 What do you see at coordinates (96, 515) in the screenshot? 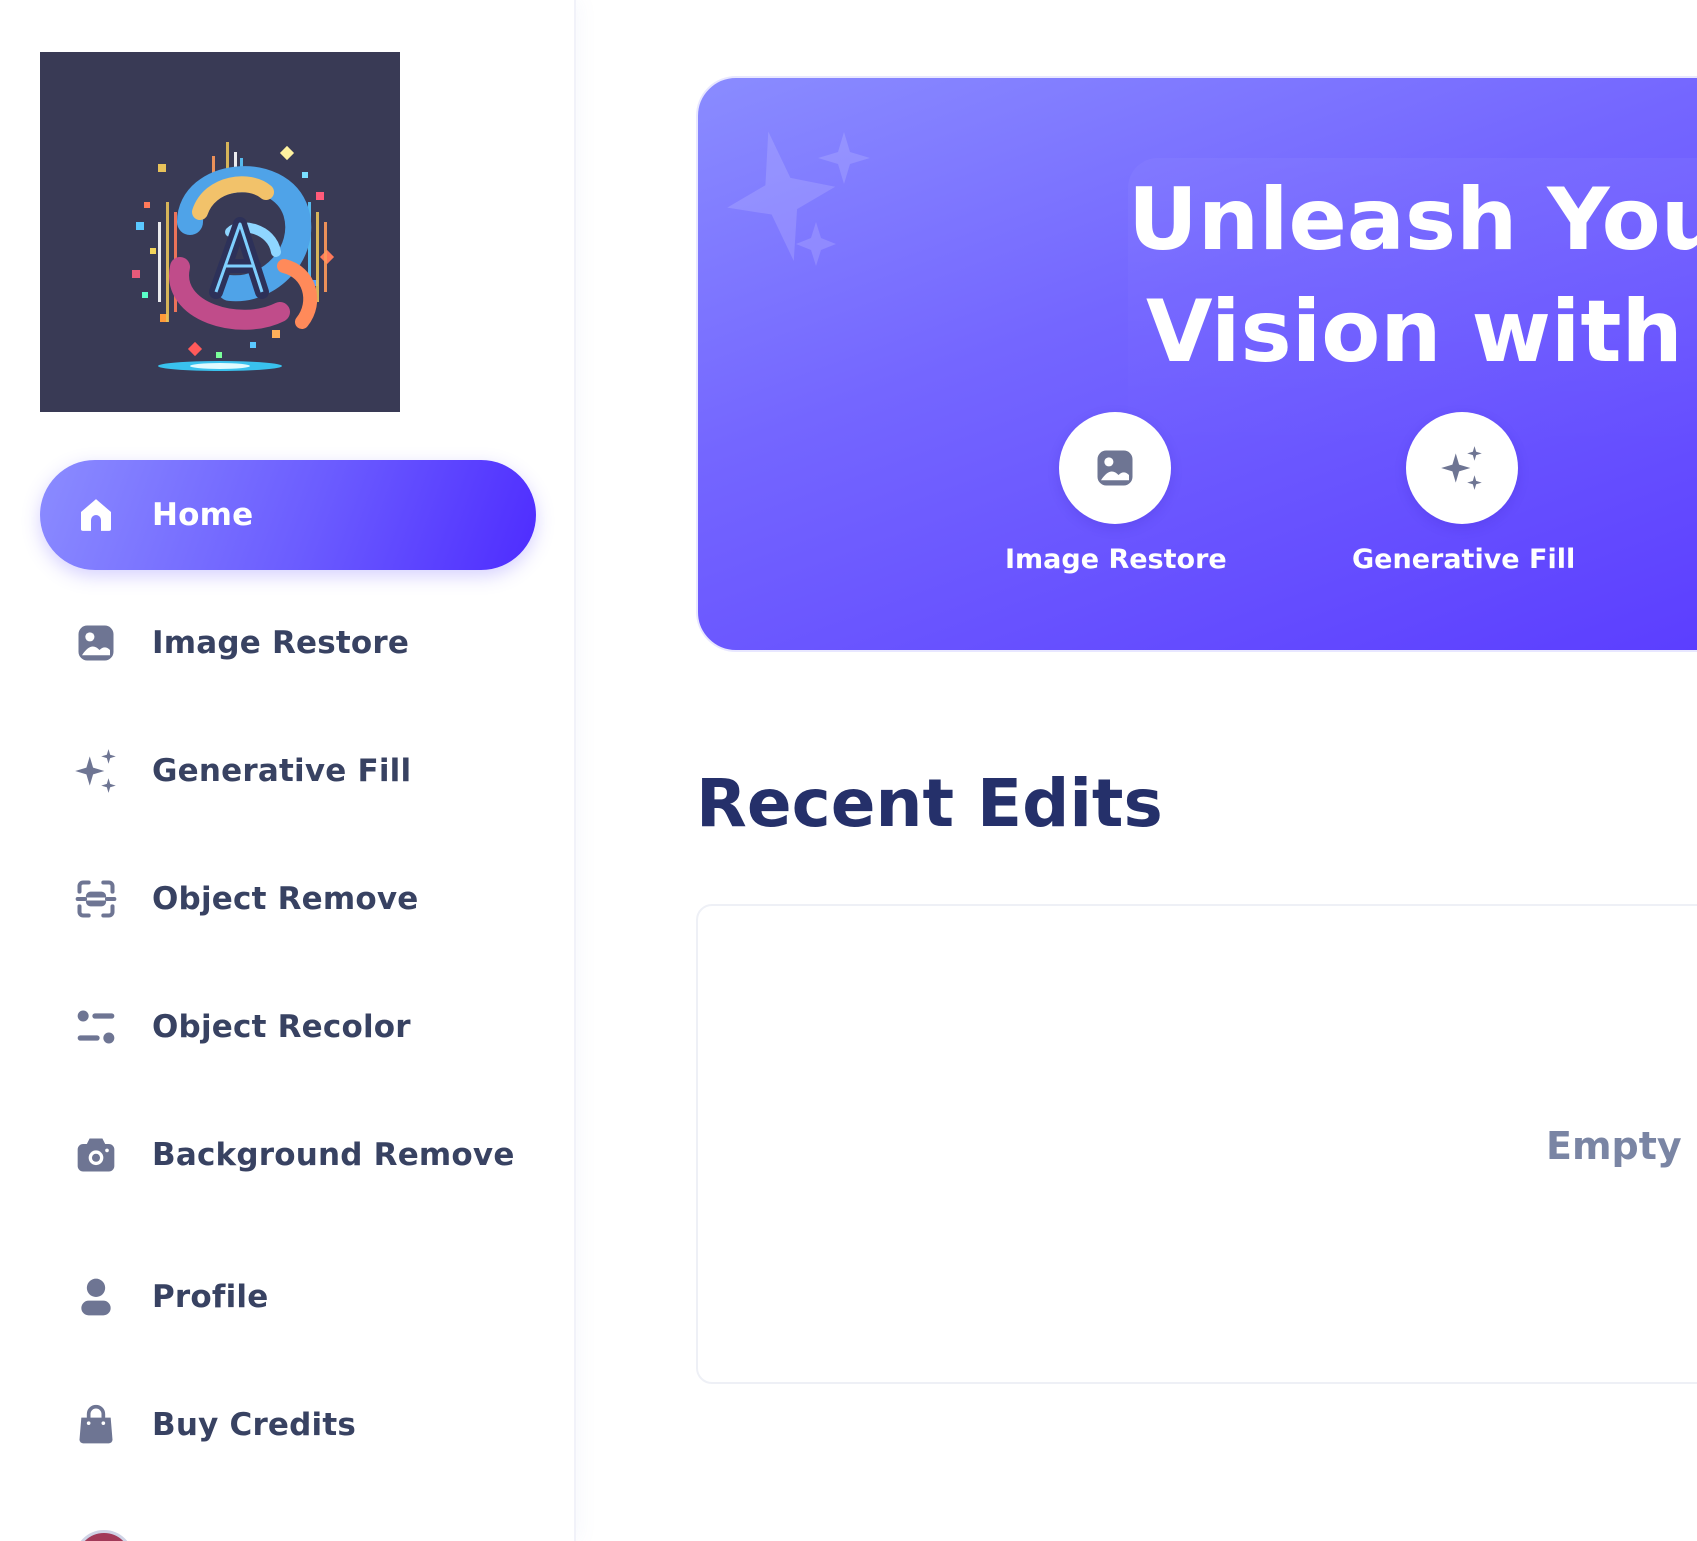
I see `home-icon` at bounding box center [96, 515].